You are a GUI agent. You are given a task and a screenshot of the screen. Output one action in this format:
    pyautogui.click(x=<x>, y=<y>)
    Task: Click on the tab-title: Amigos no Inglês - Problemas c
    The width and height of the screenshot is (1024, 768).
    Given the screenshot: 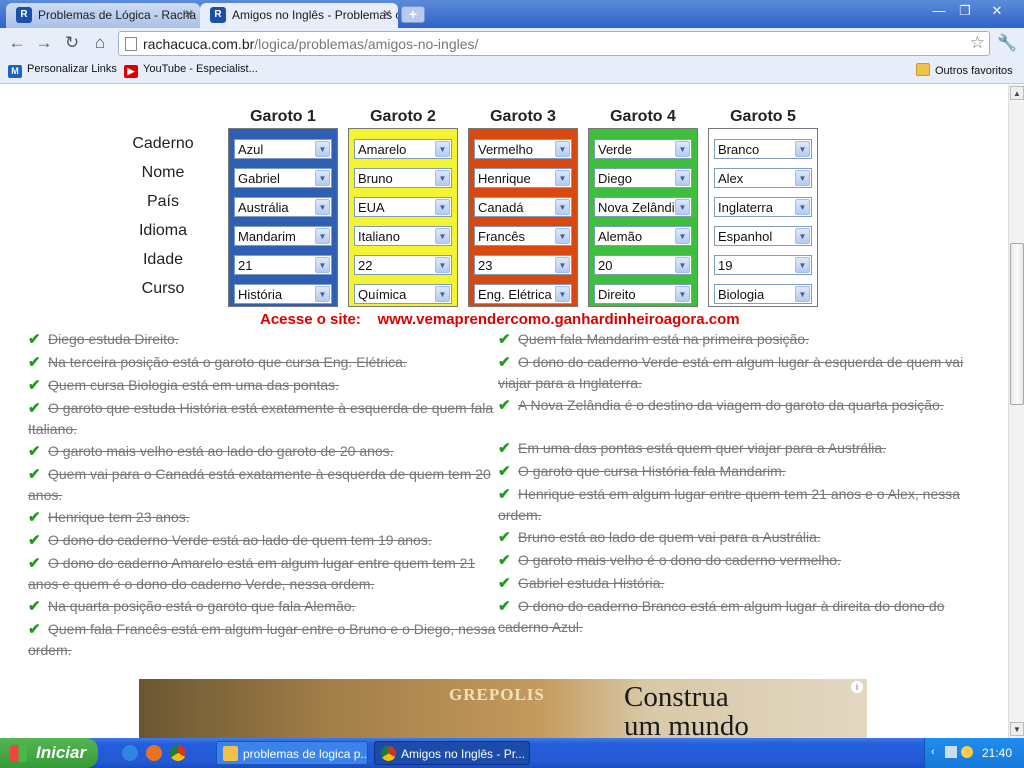 What is the action you would take?
    pyautogui.click(x=315, y=15)
    